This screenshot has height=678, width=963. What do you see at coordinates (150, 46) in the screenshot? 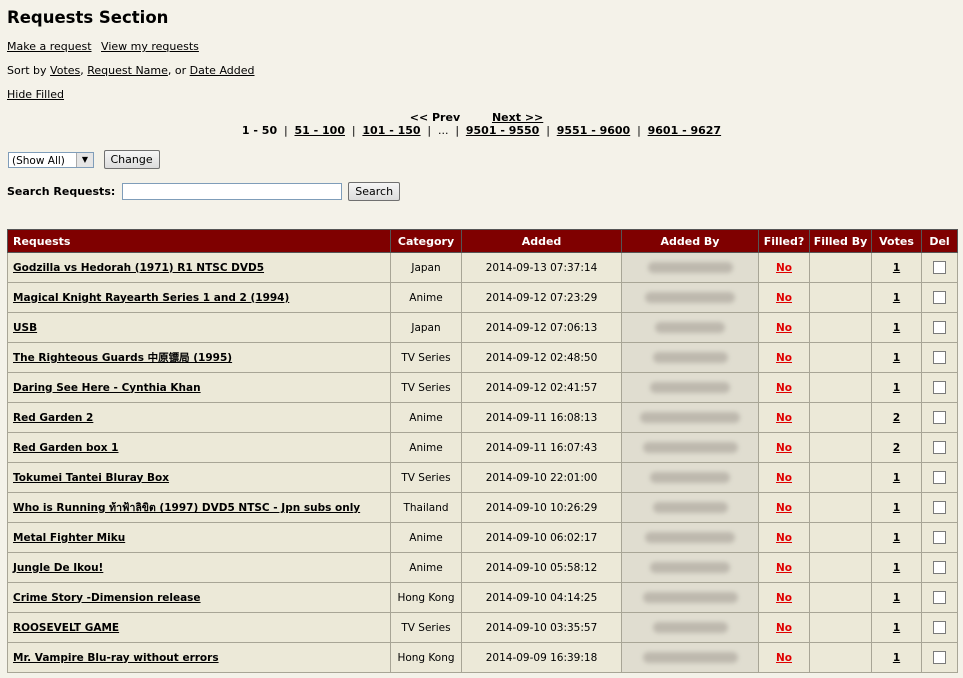
I see `view-my-requests-link: View my requests` at bounding box center [150, 46].